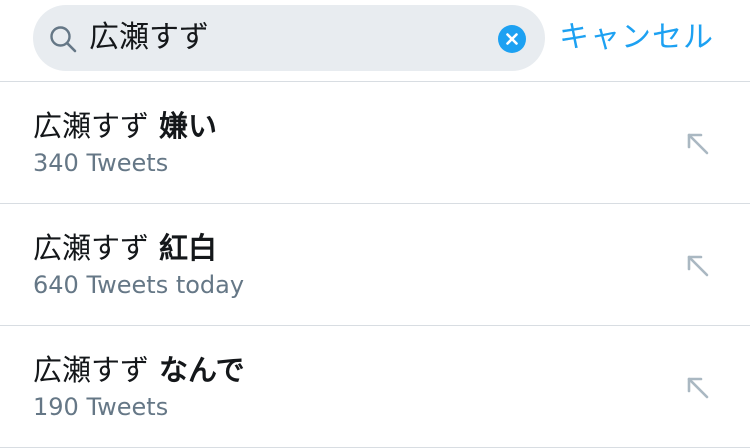 Image resolution: width=750 pixels, height=448 pixels. I want to click on search-field, so click(289, 38).